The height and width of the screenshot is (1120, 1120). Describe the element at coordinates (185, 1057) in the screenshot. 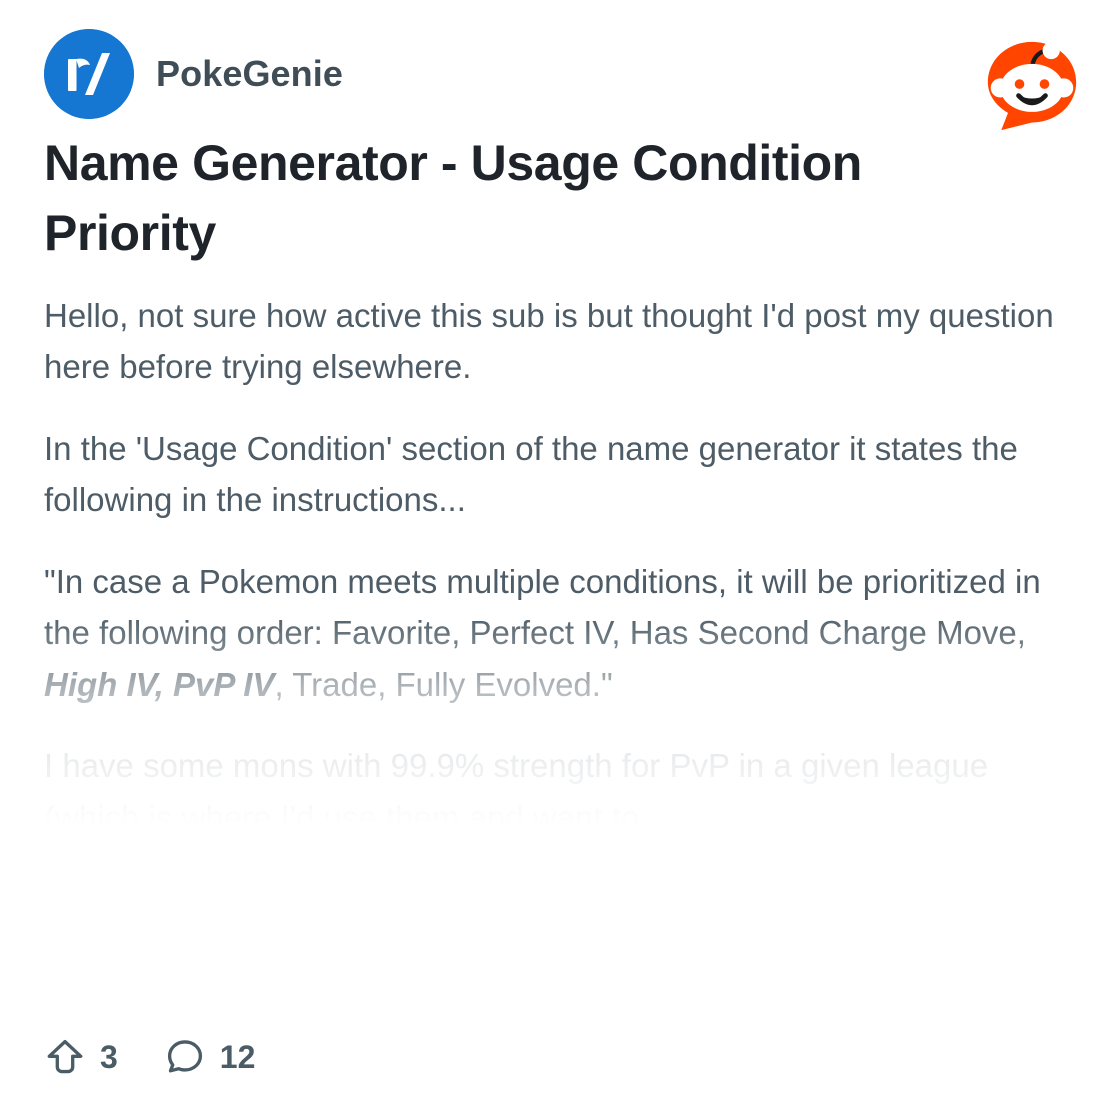

I see `comment-bubble-icon` at that location.